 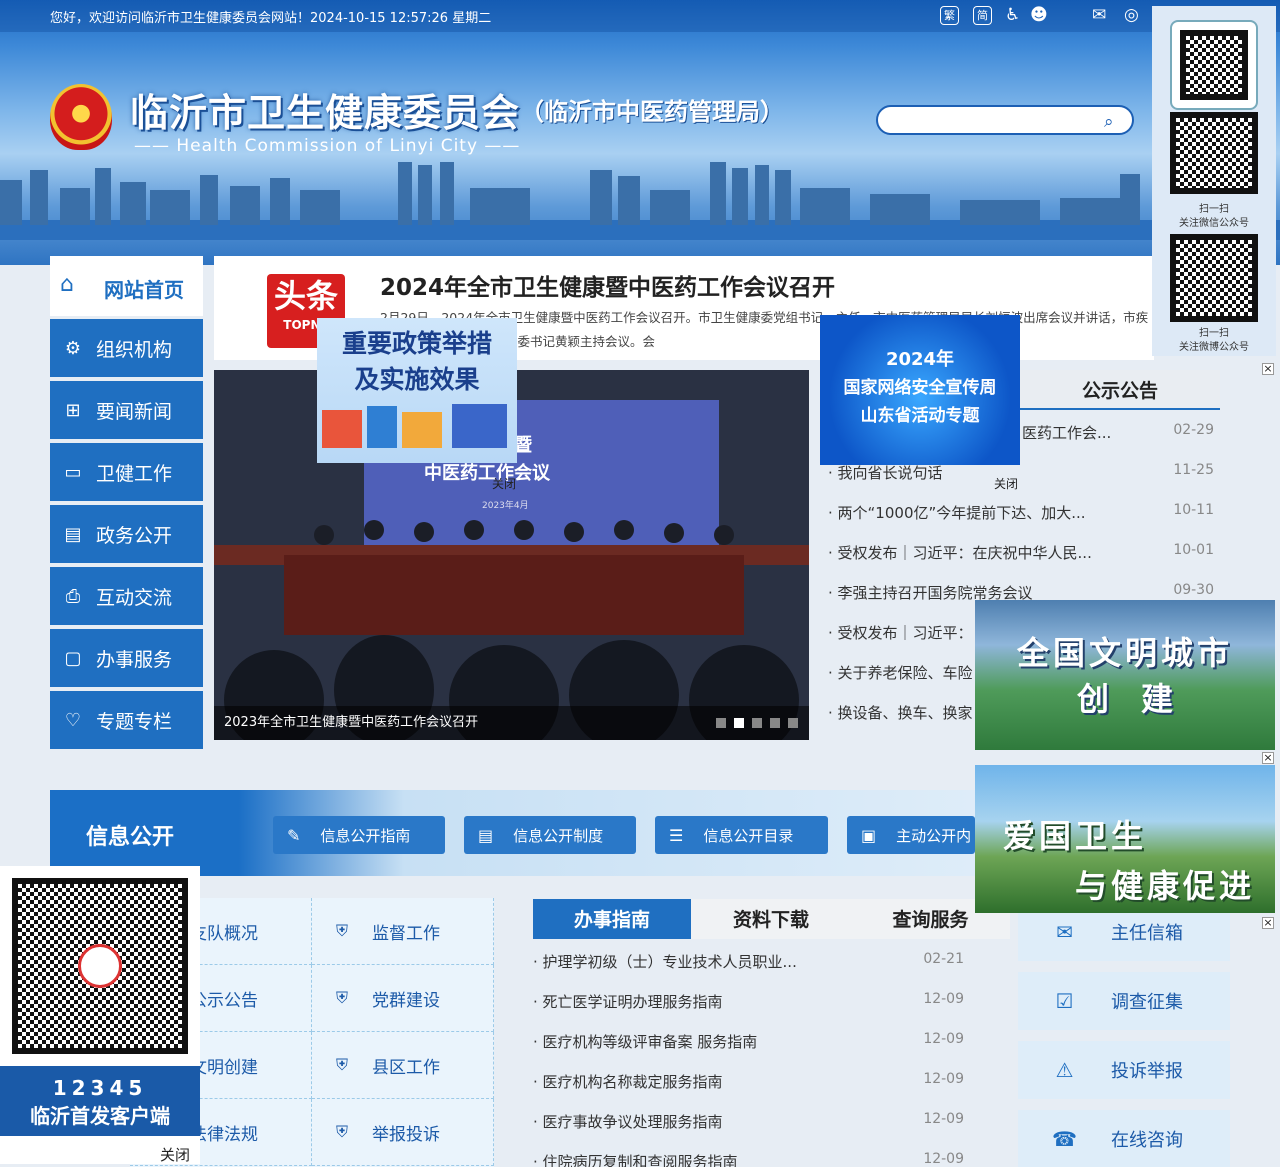 What do you see at coordinates (1193, 430) in the screenshot?
I see `notice-date: 02-29` at bounding box center [1193, 430].